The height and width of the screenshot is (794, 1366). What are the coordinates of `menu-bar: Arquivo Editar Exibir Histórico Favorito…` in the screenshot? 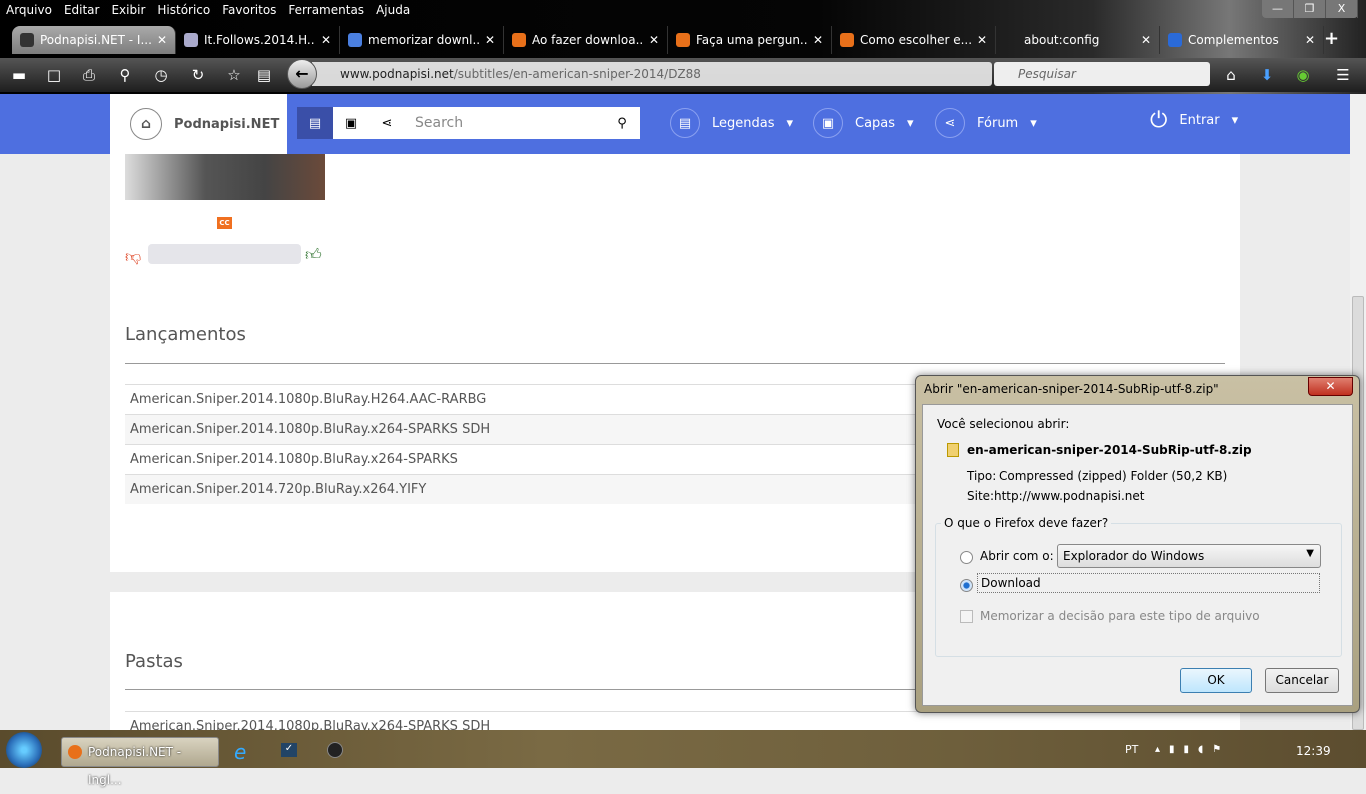 It's located at (208, 10).